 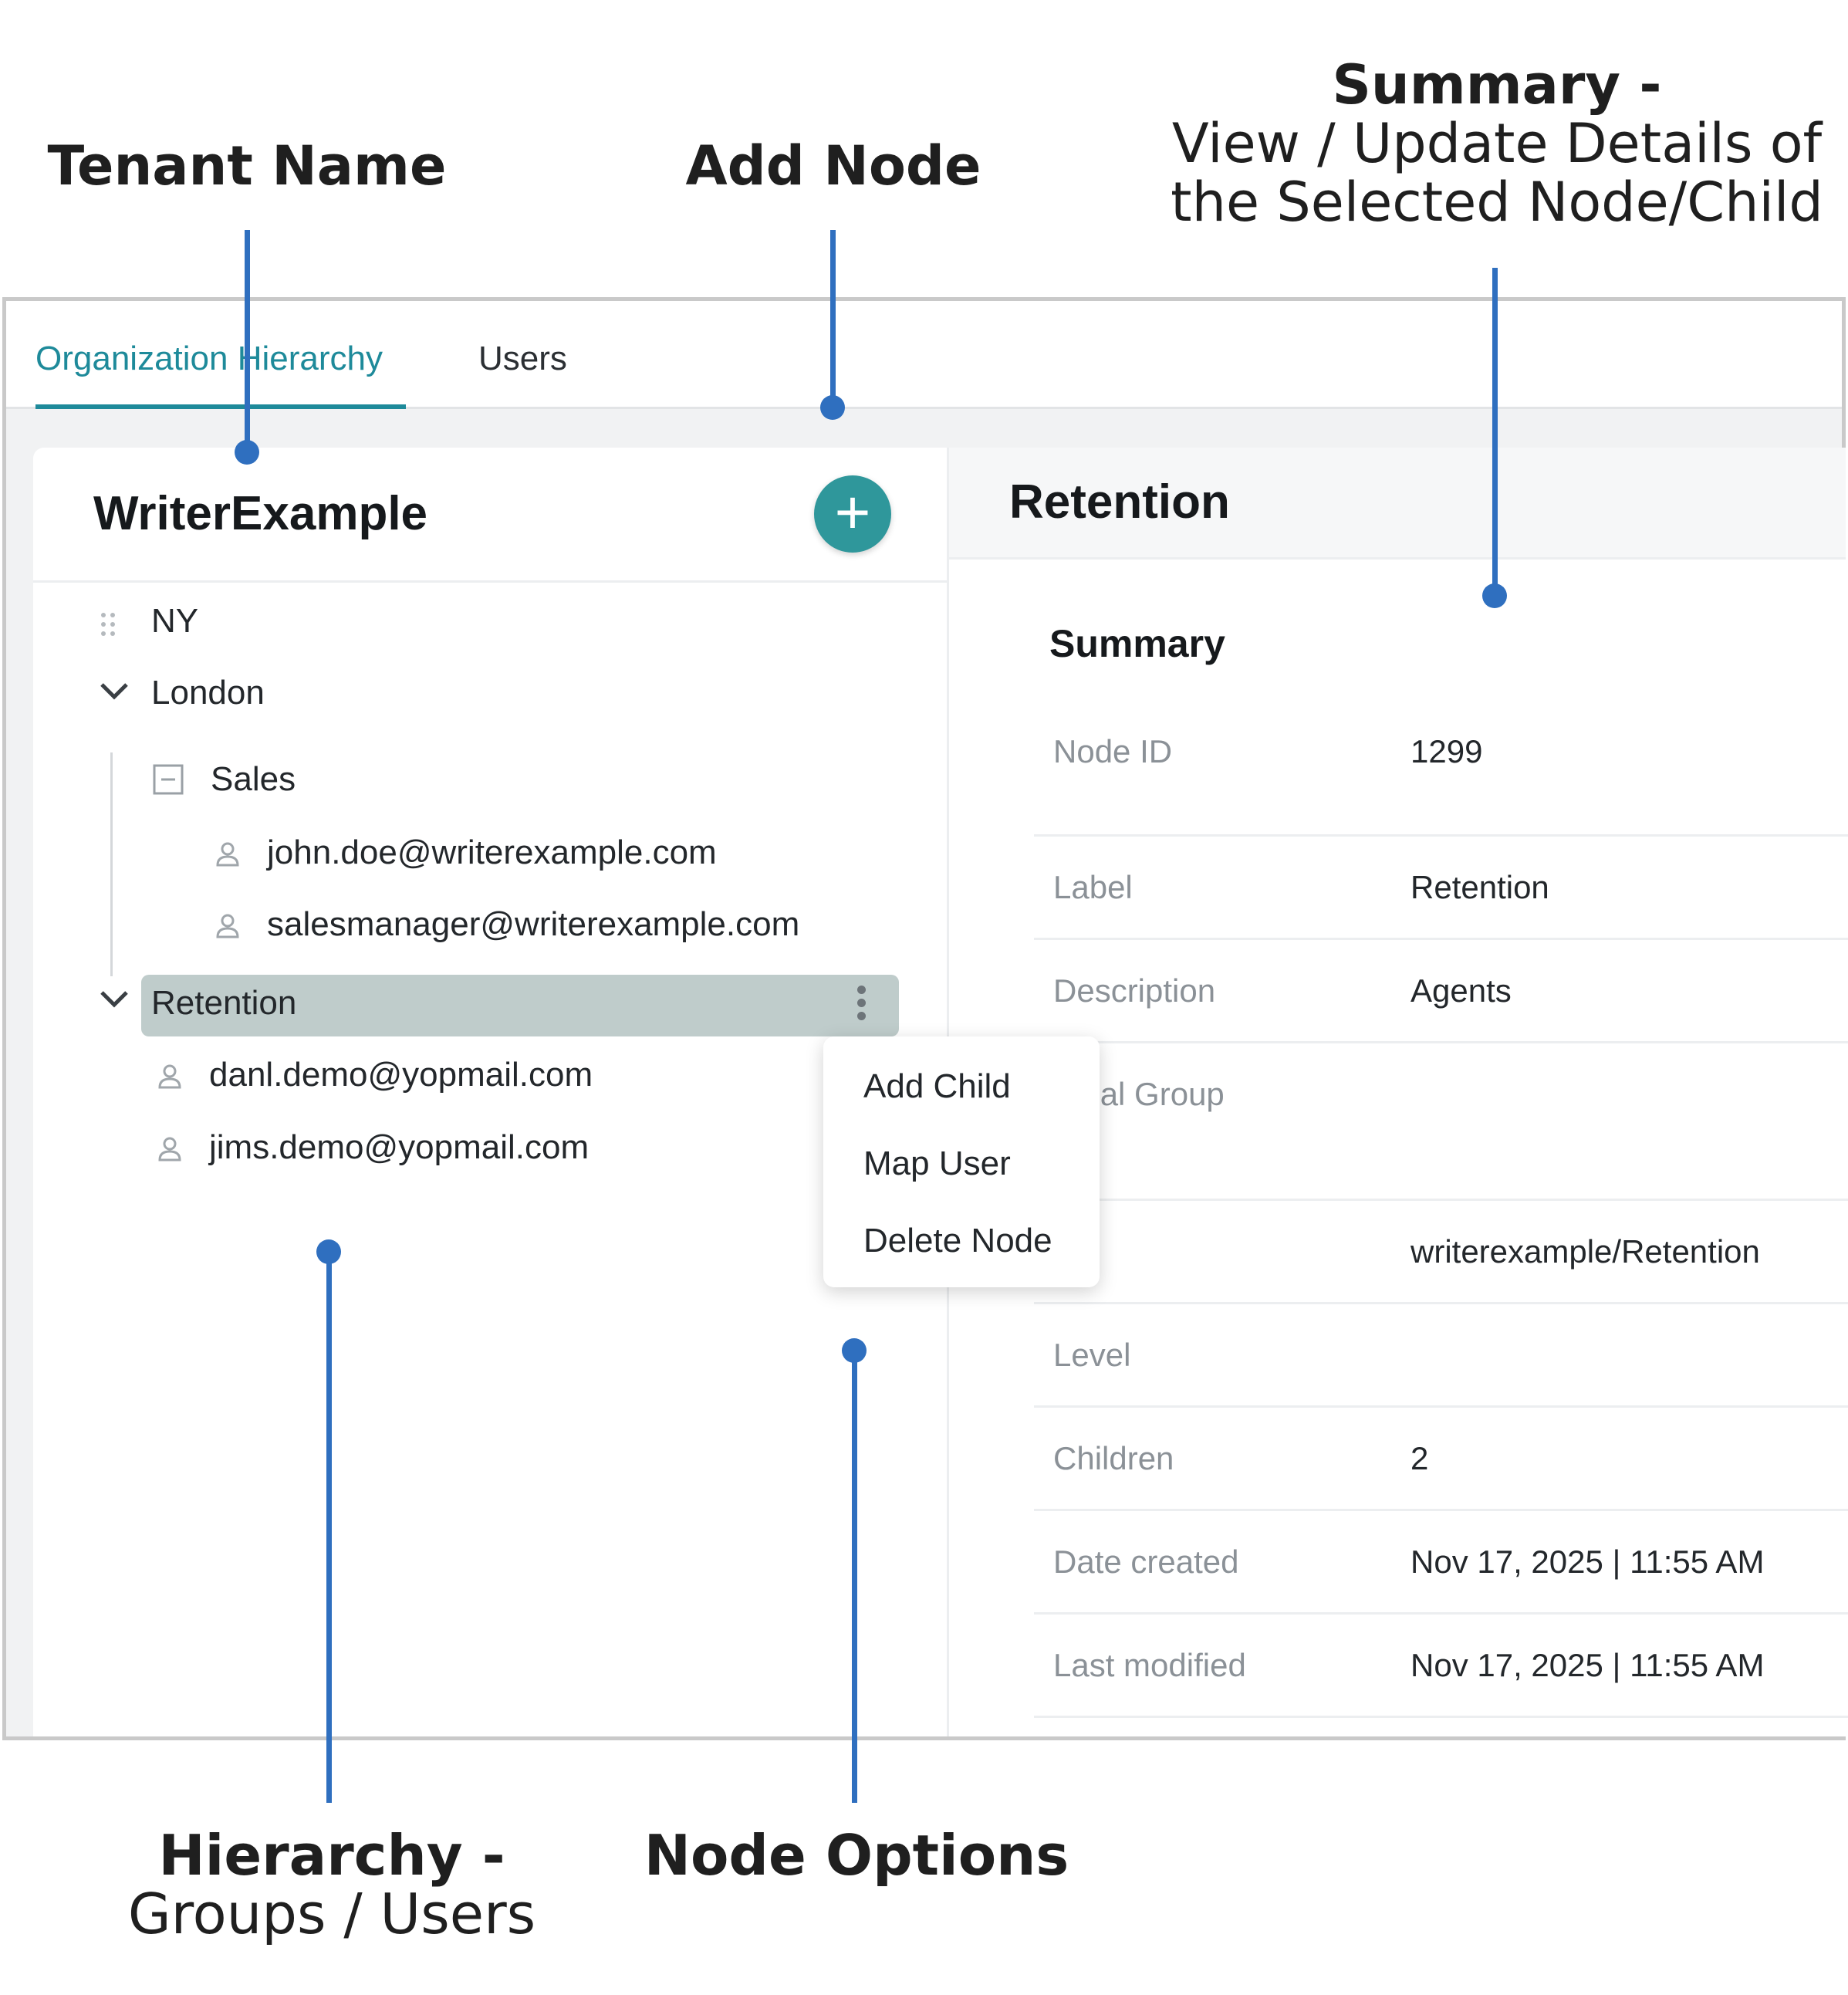 I want to click on collapse-square-icon, so click(x=168, y=779).